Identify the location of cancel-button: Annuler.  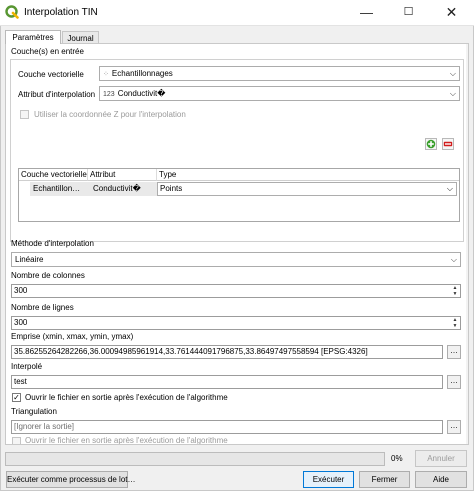
(441, 458).